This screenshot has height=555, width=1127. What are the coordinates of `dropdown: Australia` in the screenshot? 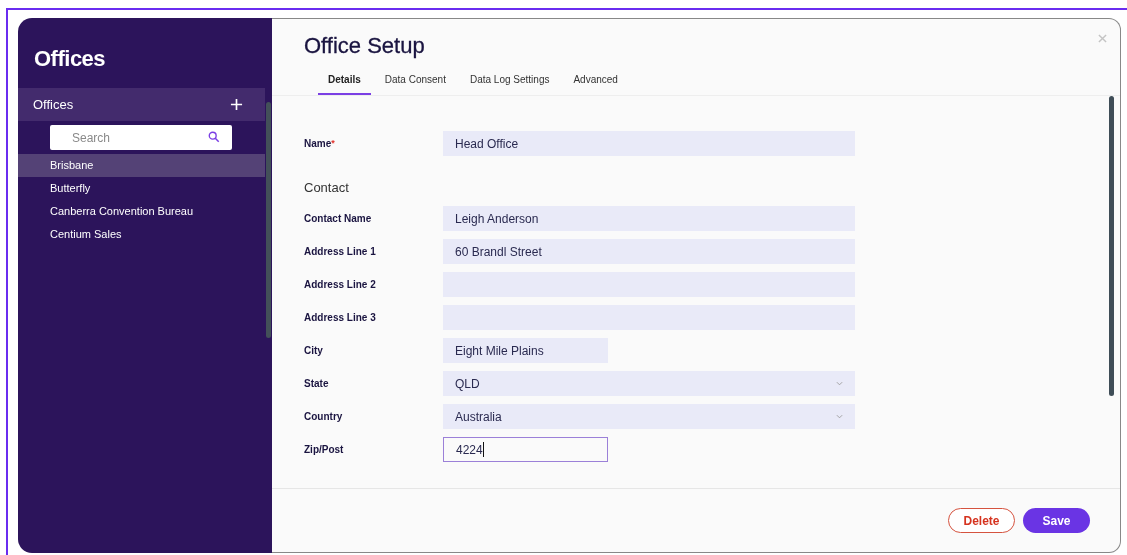 It's located at (649, 416).